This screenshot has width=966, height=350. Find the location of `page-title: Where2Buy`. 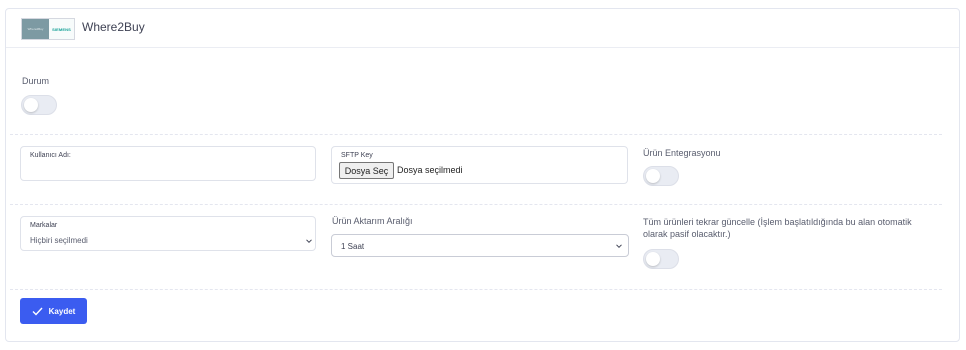

page-title: Where2Buy is located at coordinates (113, 27).